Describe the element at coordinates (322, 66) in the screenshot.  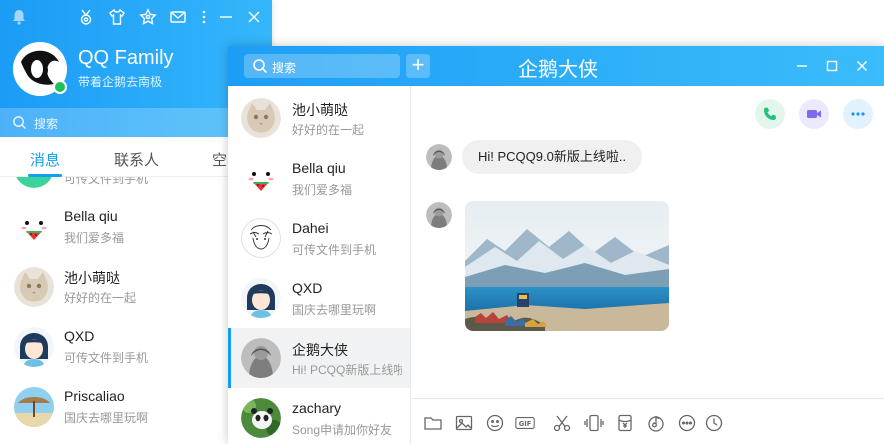
I see `chat-search-bar: 搜索` at that location.